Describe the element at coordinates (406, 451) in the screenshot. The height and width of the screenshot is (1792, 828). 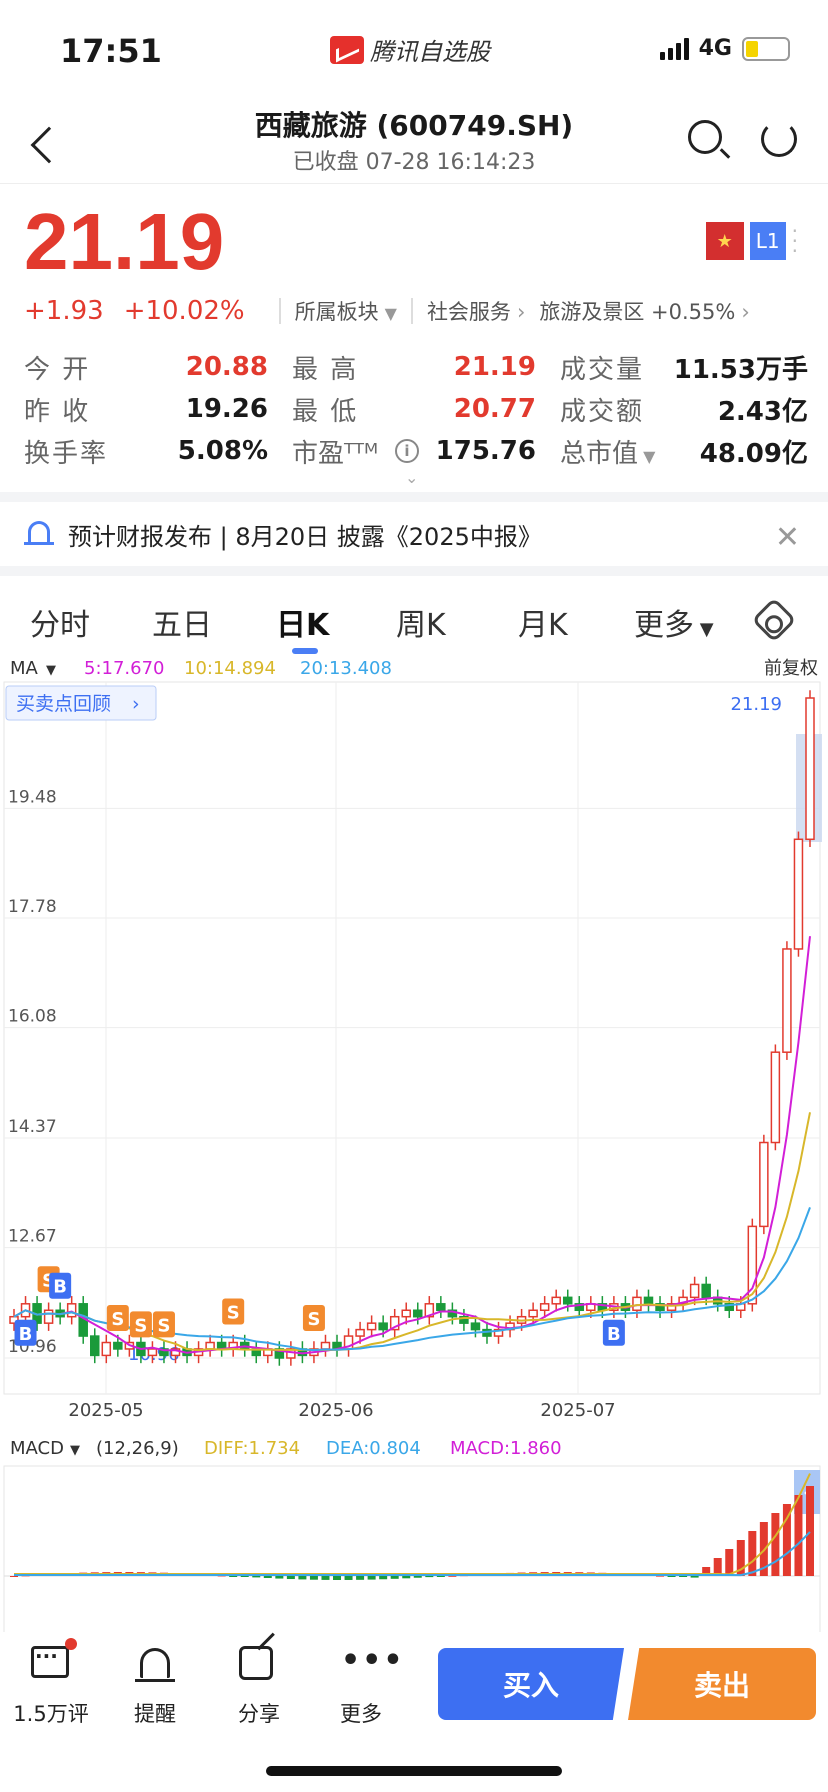
I see `pe-info-icon: i` at that location.